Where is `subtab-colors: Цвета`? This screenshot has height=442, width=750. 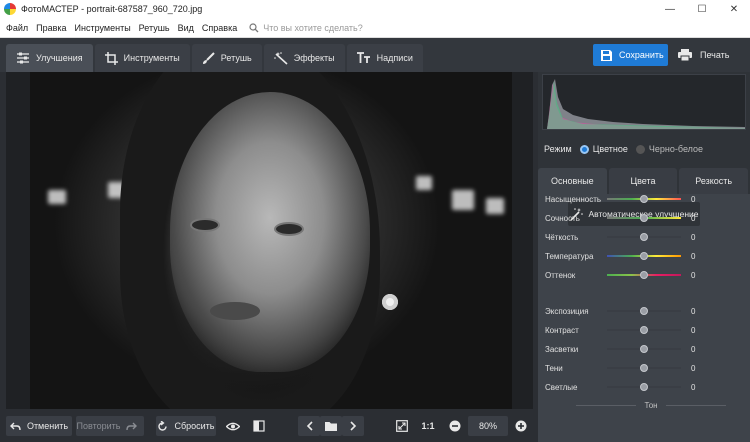 subtab-colors: Цвета is located at coordinates (643, 181).